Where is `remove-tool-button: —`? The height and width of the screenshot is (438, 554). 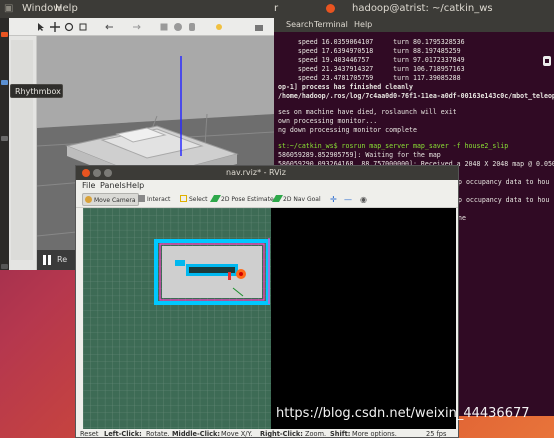 remove-tool-button: — is located at coordinates (348, 199).